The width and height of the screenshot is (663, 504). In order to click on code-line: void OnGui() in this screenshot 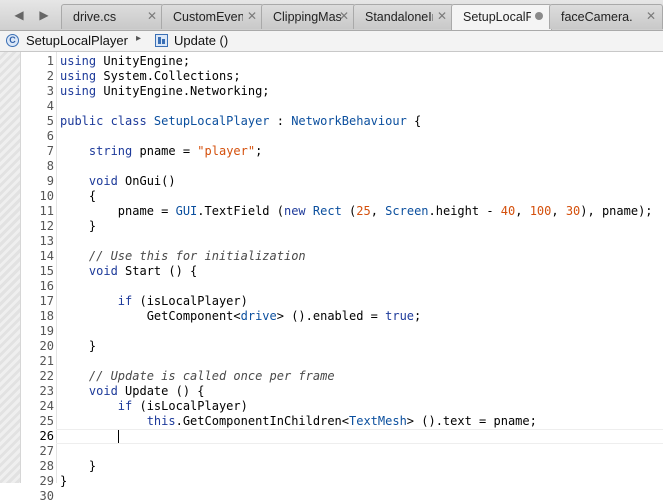, I will do `click(359, 181)`.